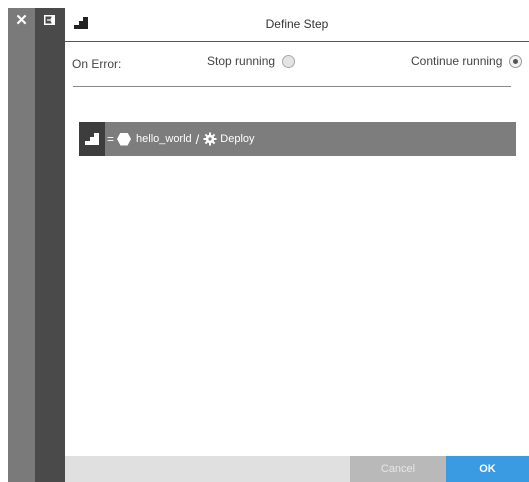 This screenshot has height=482, width=529. Describe the element at coordinates (297, 139) in the screenshot. I see `step-definition-bar: = hello_world / Deploy` at that location.